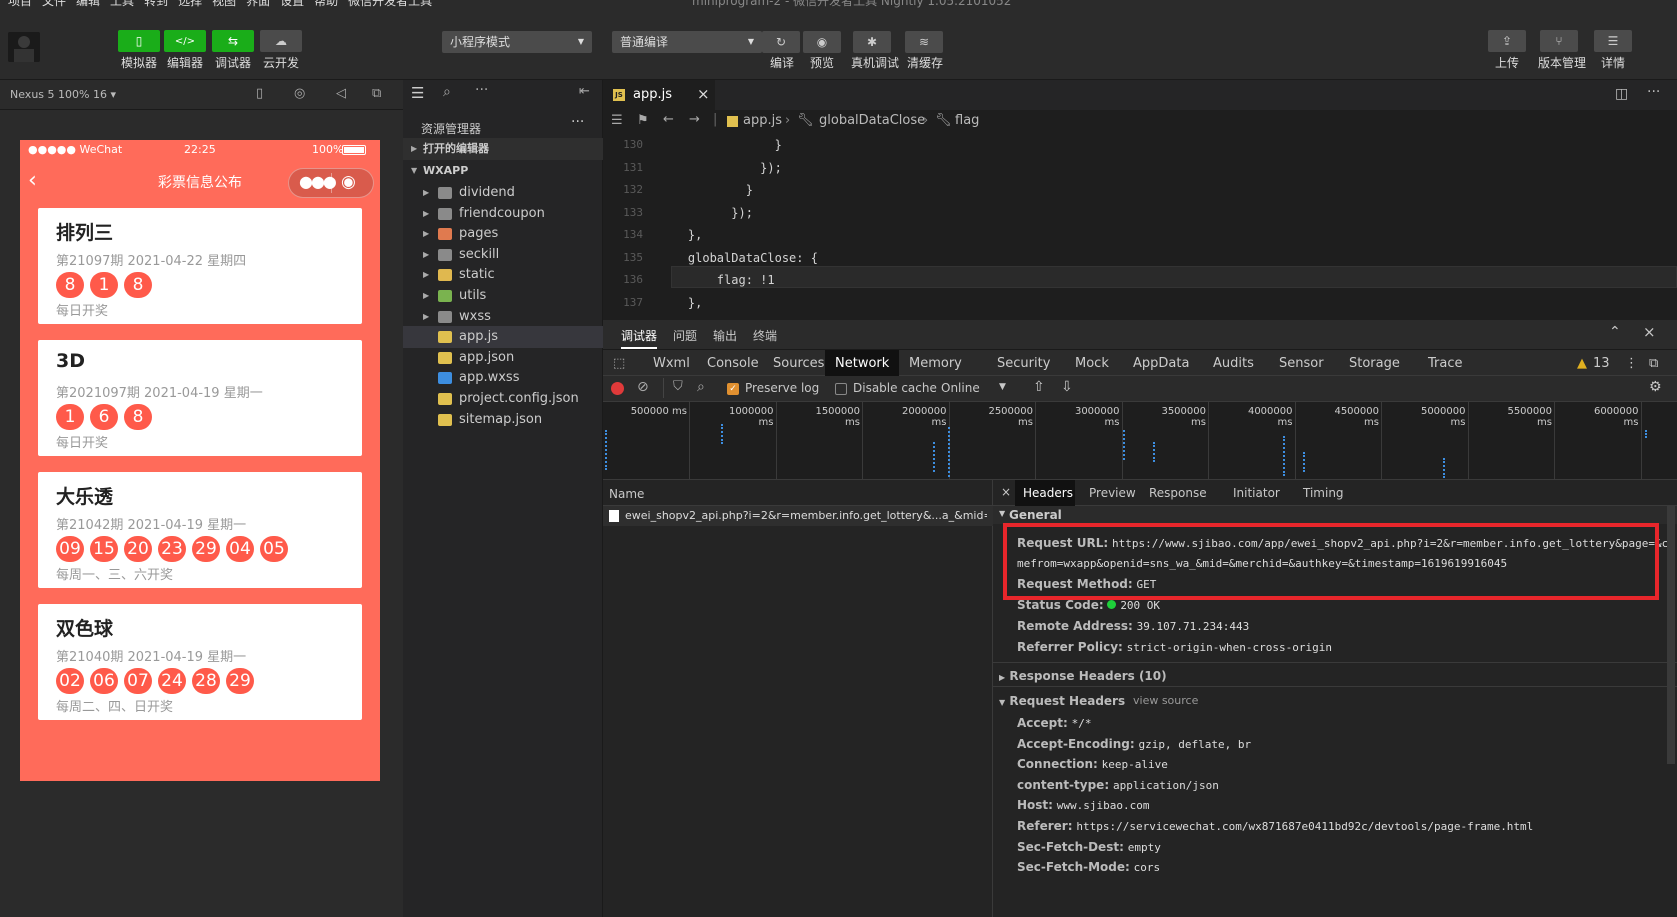  Describe the element at coordinates (299, 93) in the screenshot. I see `record-icon: ◎` at that location.